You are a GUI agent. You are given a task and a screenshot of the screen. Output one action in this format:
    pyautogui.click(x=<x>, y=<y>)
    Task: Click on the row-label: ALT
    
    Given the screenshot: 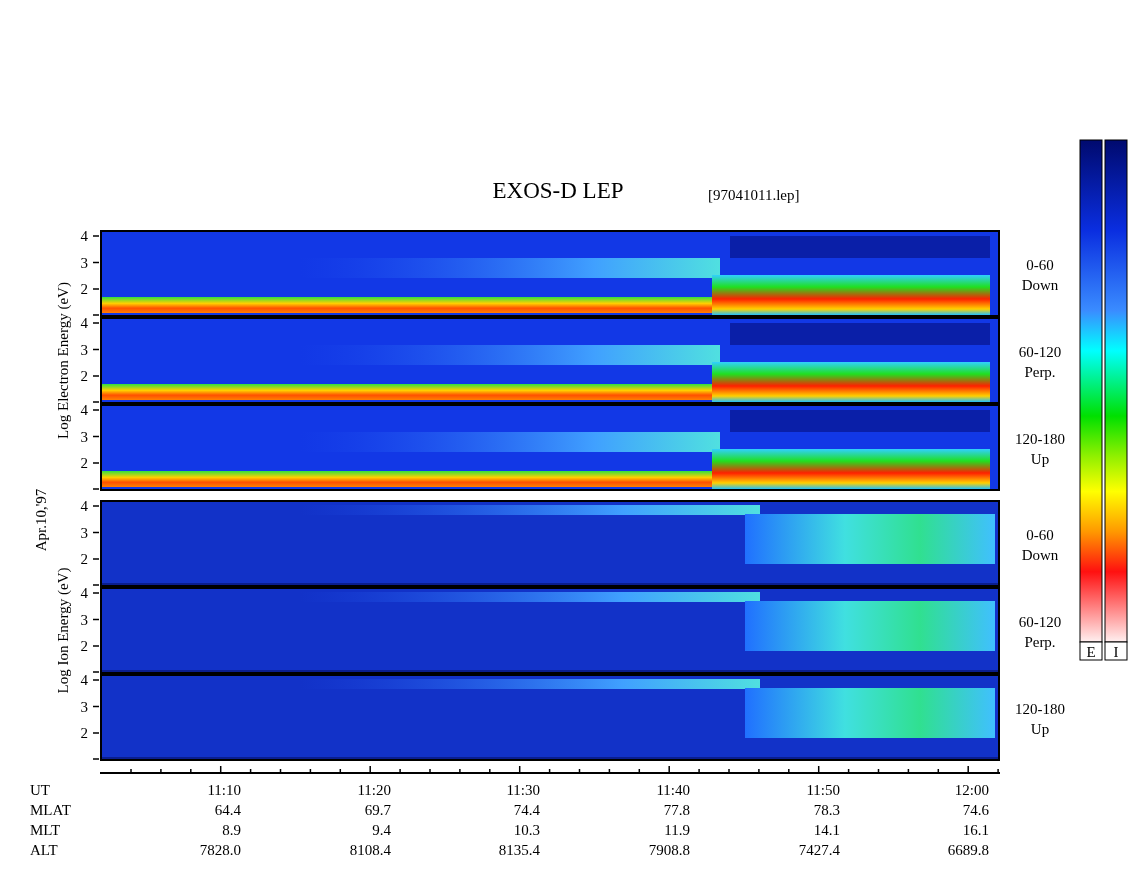 What is the action you would take?
    pyautogui.click(x=44, y=850)
    